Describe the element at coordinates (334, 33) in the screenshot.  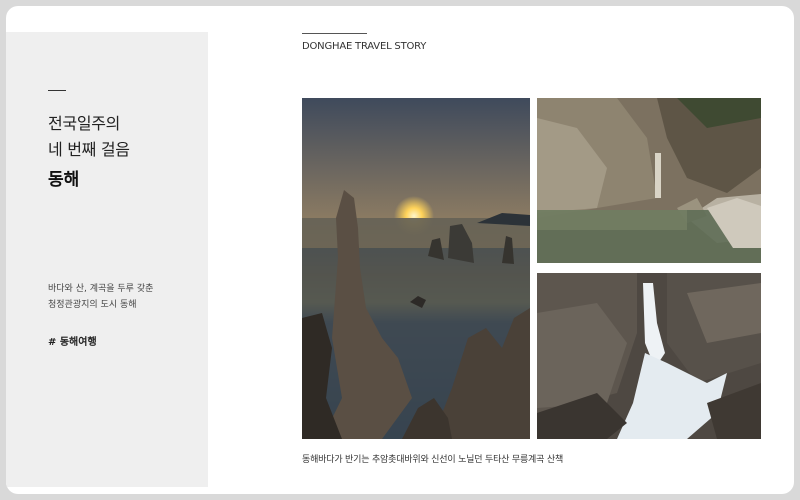
I see `heading-divider` at that location.